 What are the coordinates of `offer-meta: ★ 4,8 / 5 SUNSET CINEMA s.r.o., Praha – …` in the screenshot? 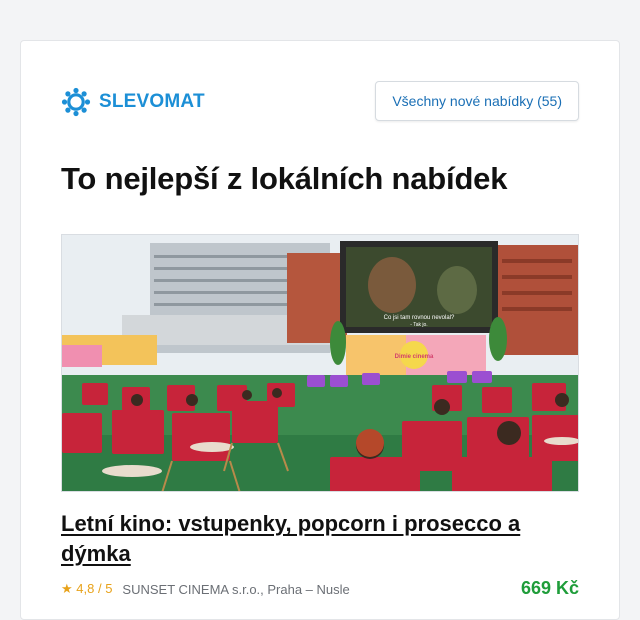 It's located at (205, 589).